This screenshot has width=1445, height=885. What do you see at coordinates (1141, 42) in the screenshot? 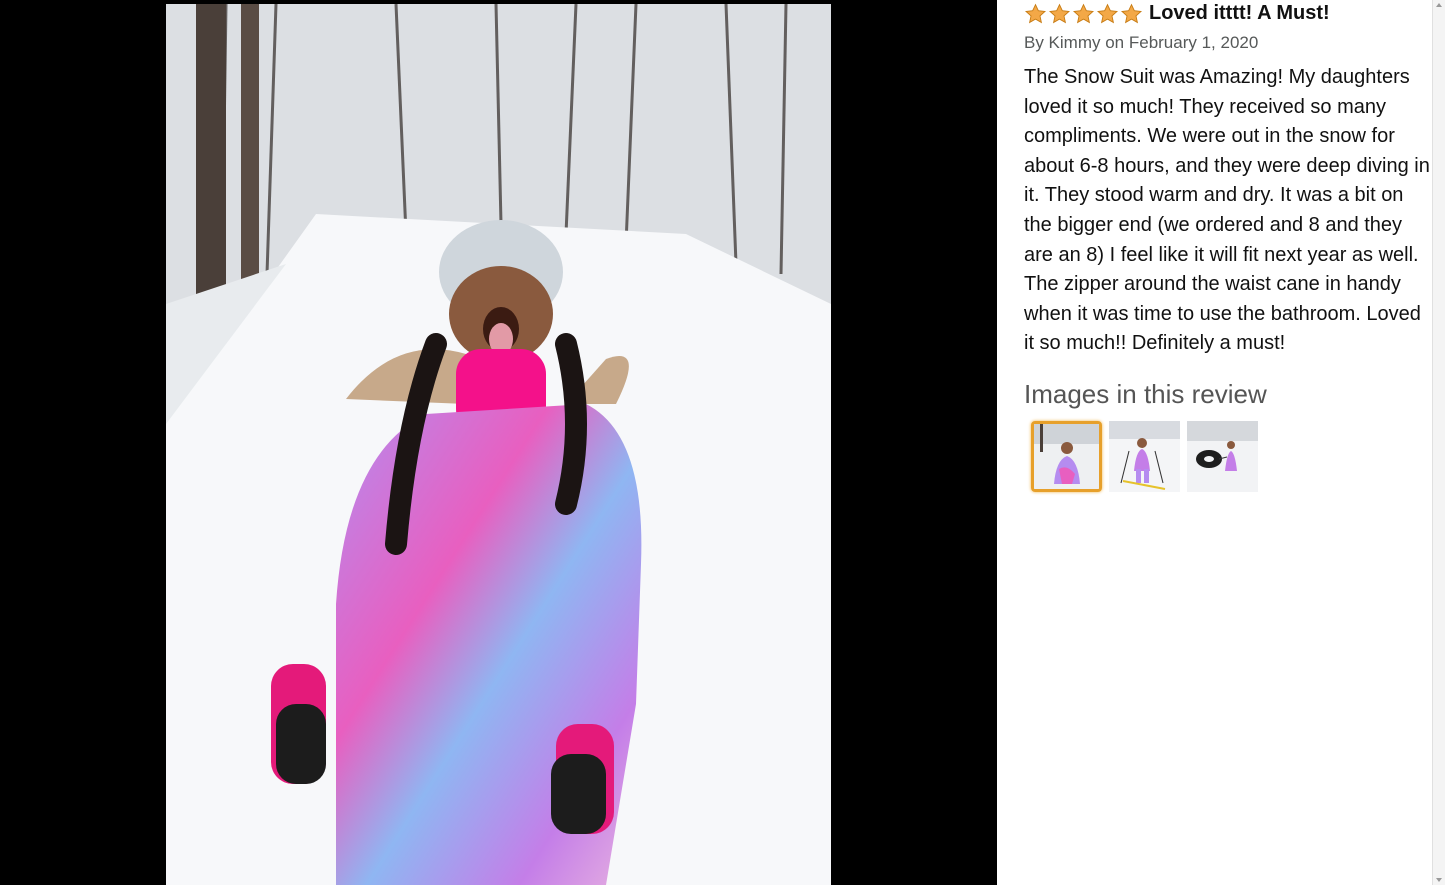
I see `review-byline: By Kimmy on February 1, 2020` at bounding box center [1141, 42].